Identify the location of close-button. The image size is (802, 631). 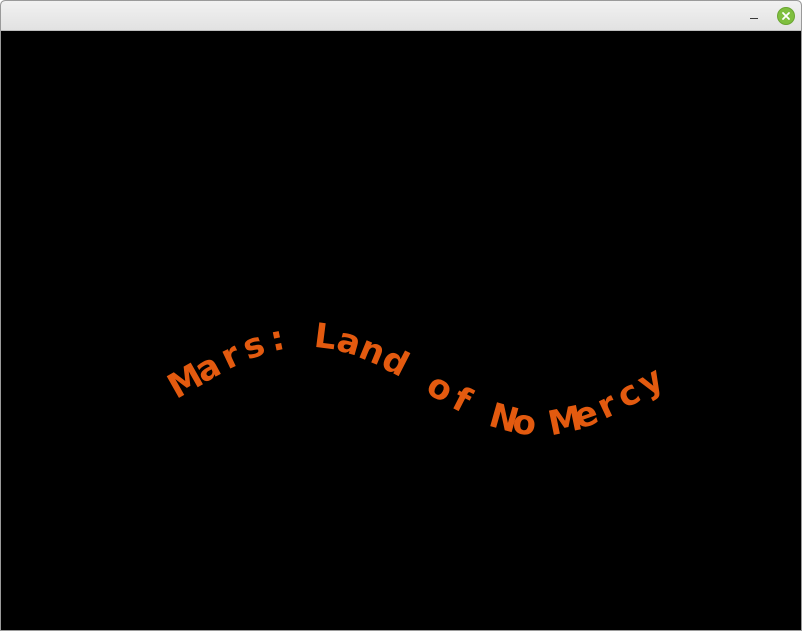
(786, 16).